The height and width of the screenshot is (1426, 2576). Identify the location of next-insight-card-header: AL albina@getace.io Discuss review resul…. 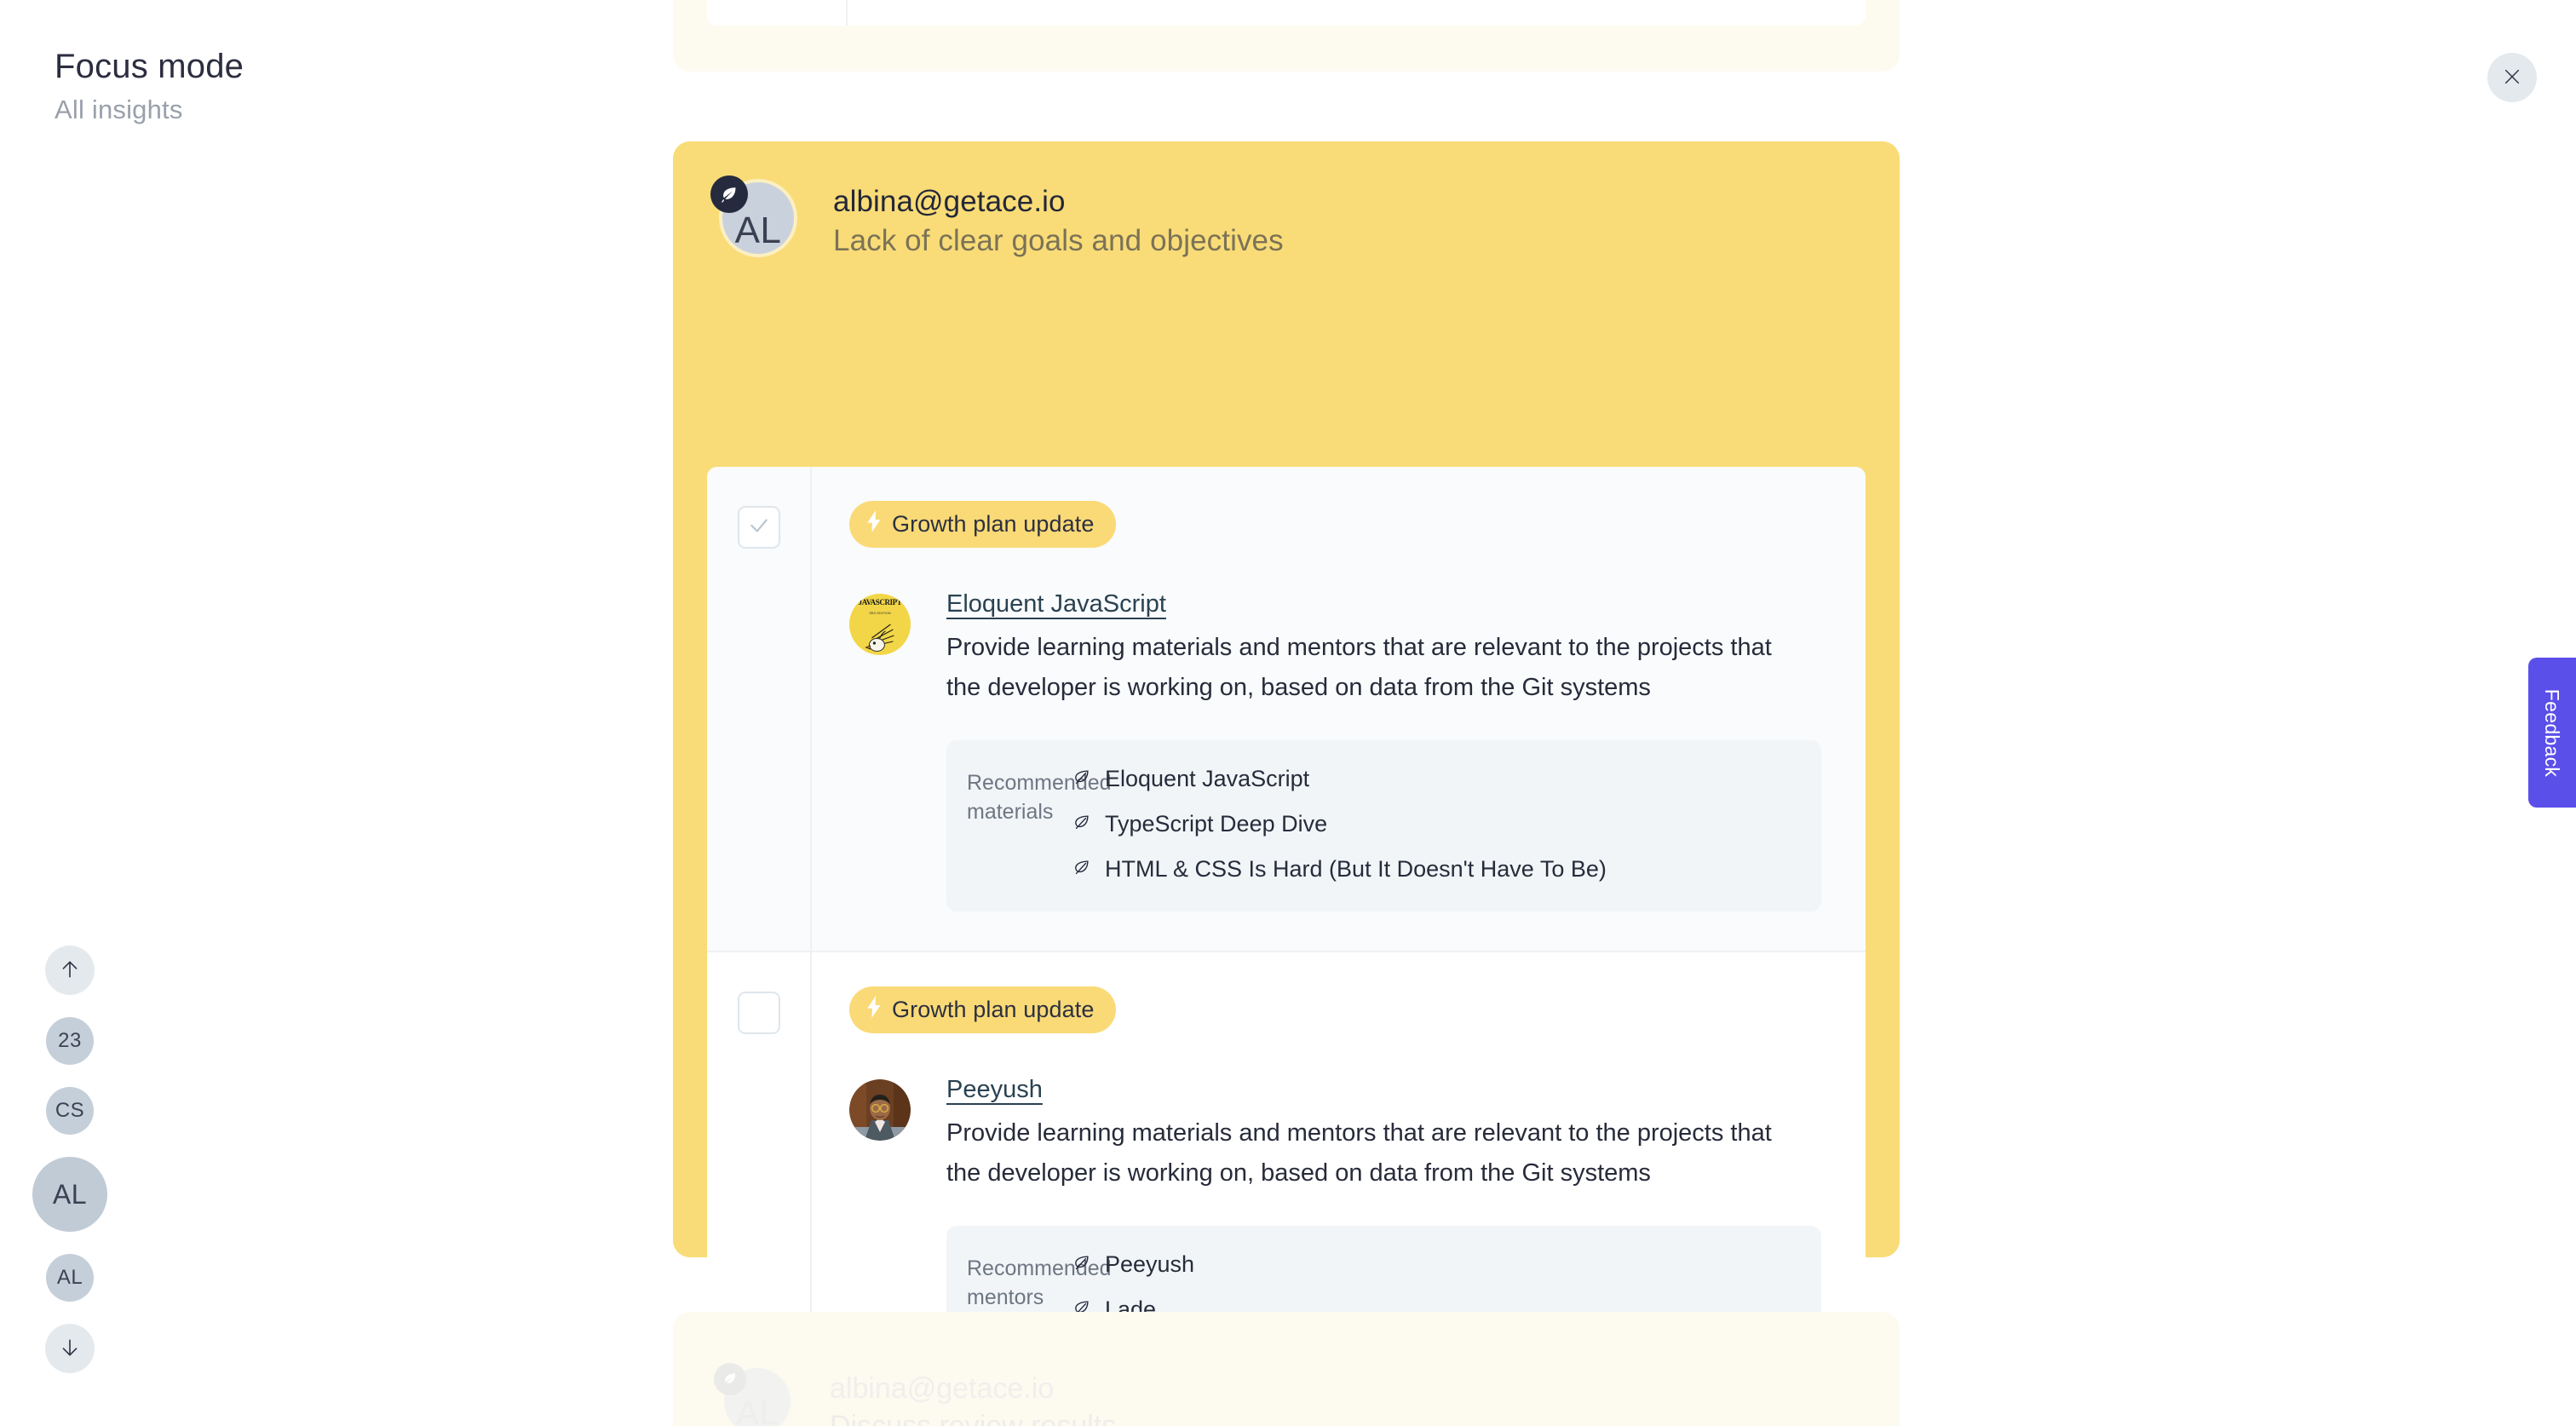
(915, 1395).